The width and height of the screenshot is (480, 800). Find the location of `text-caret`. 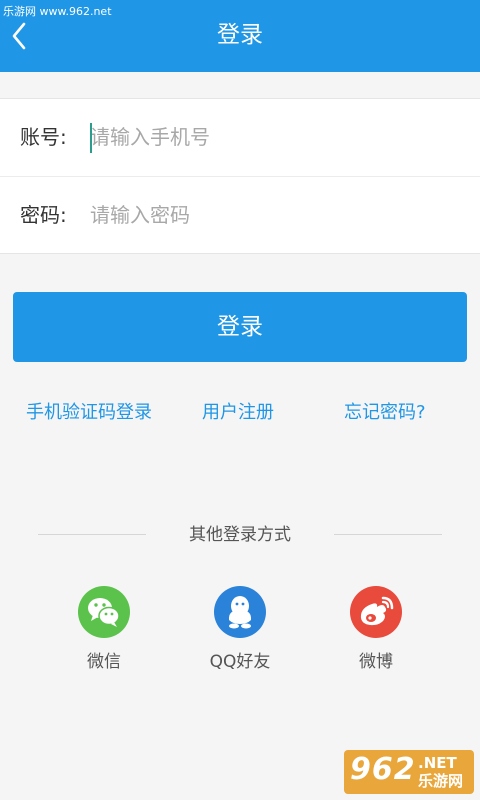

text-caret is located at coordinates (91, 138).